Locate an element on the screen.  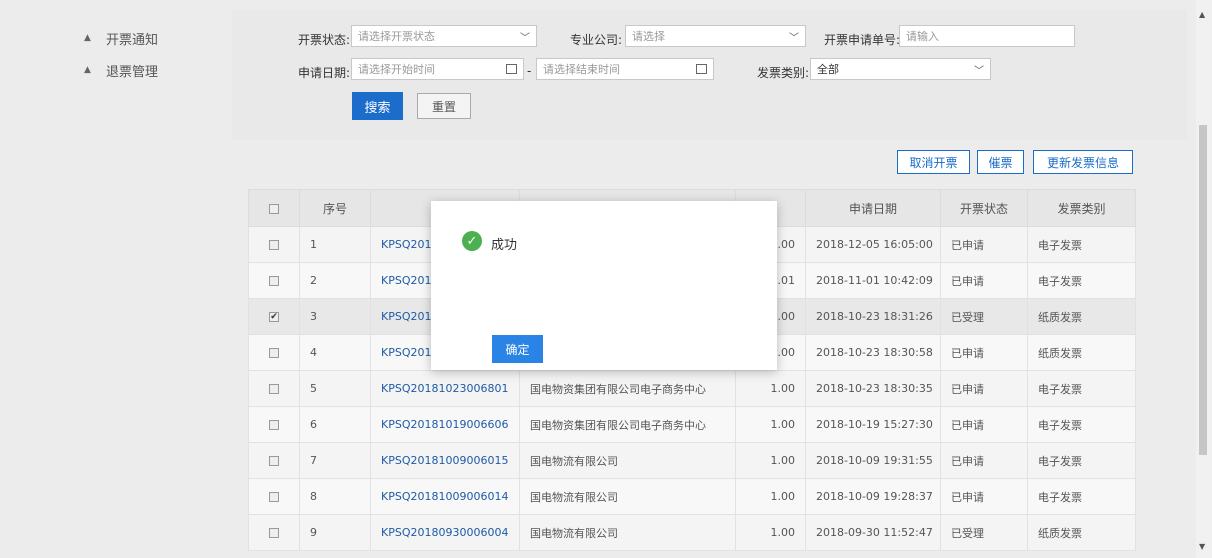
success-dialog: ✓ 成功 确定 is located at coordinates (604, 285).